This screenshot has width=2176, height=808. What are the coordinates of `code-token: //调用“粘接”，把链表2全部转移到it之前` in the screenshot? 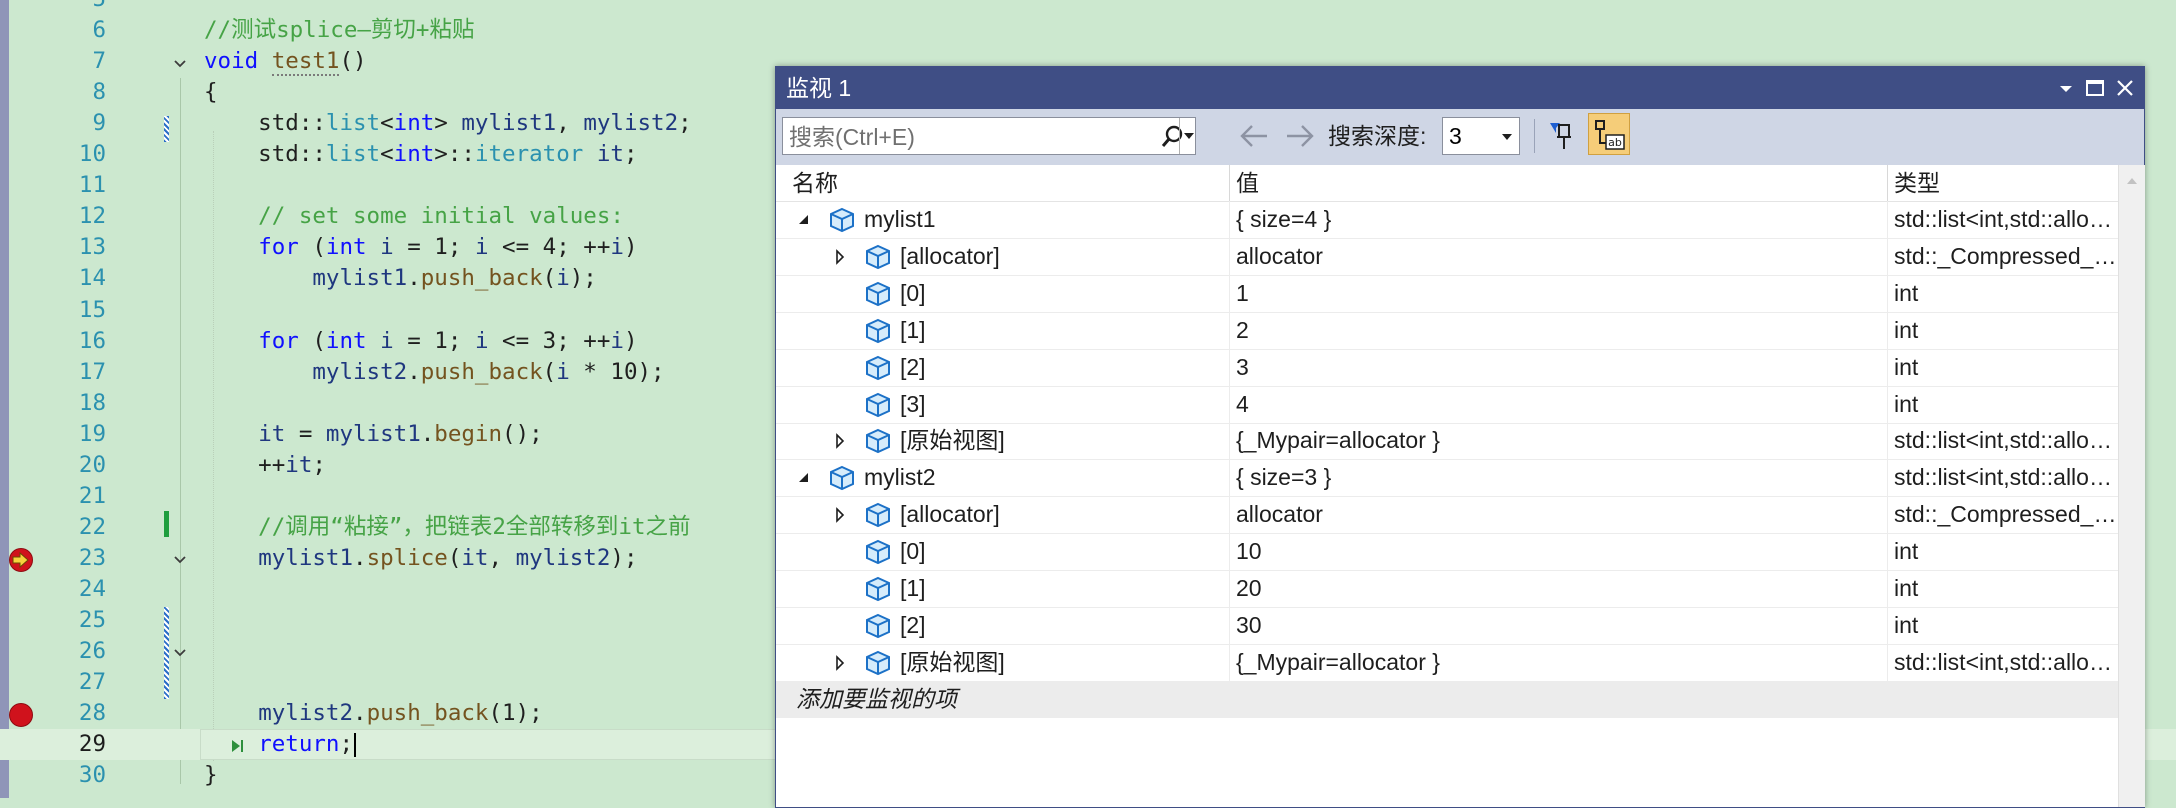 It's located at (447, 526).